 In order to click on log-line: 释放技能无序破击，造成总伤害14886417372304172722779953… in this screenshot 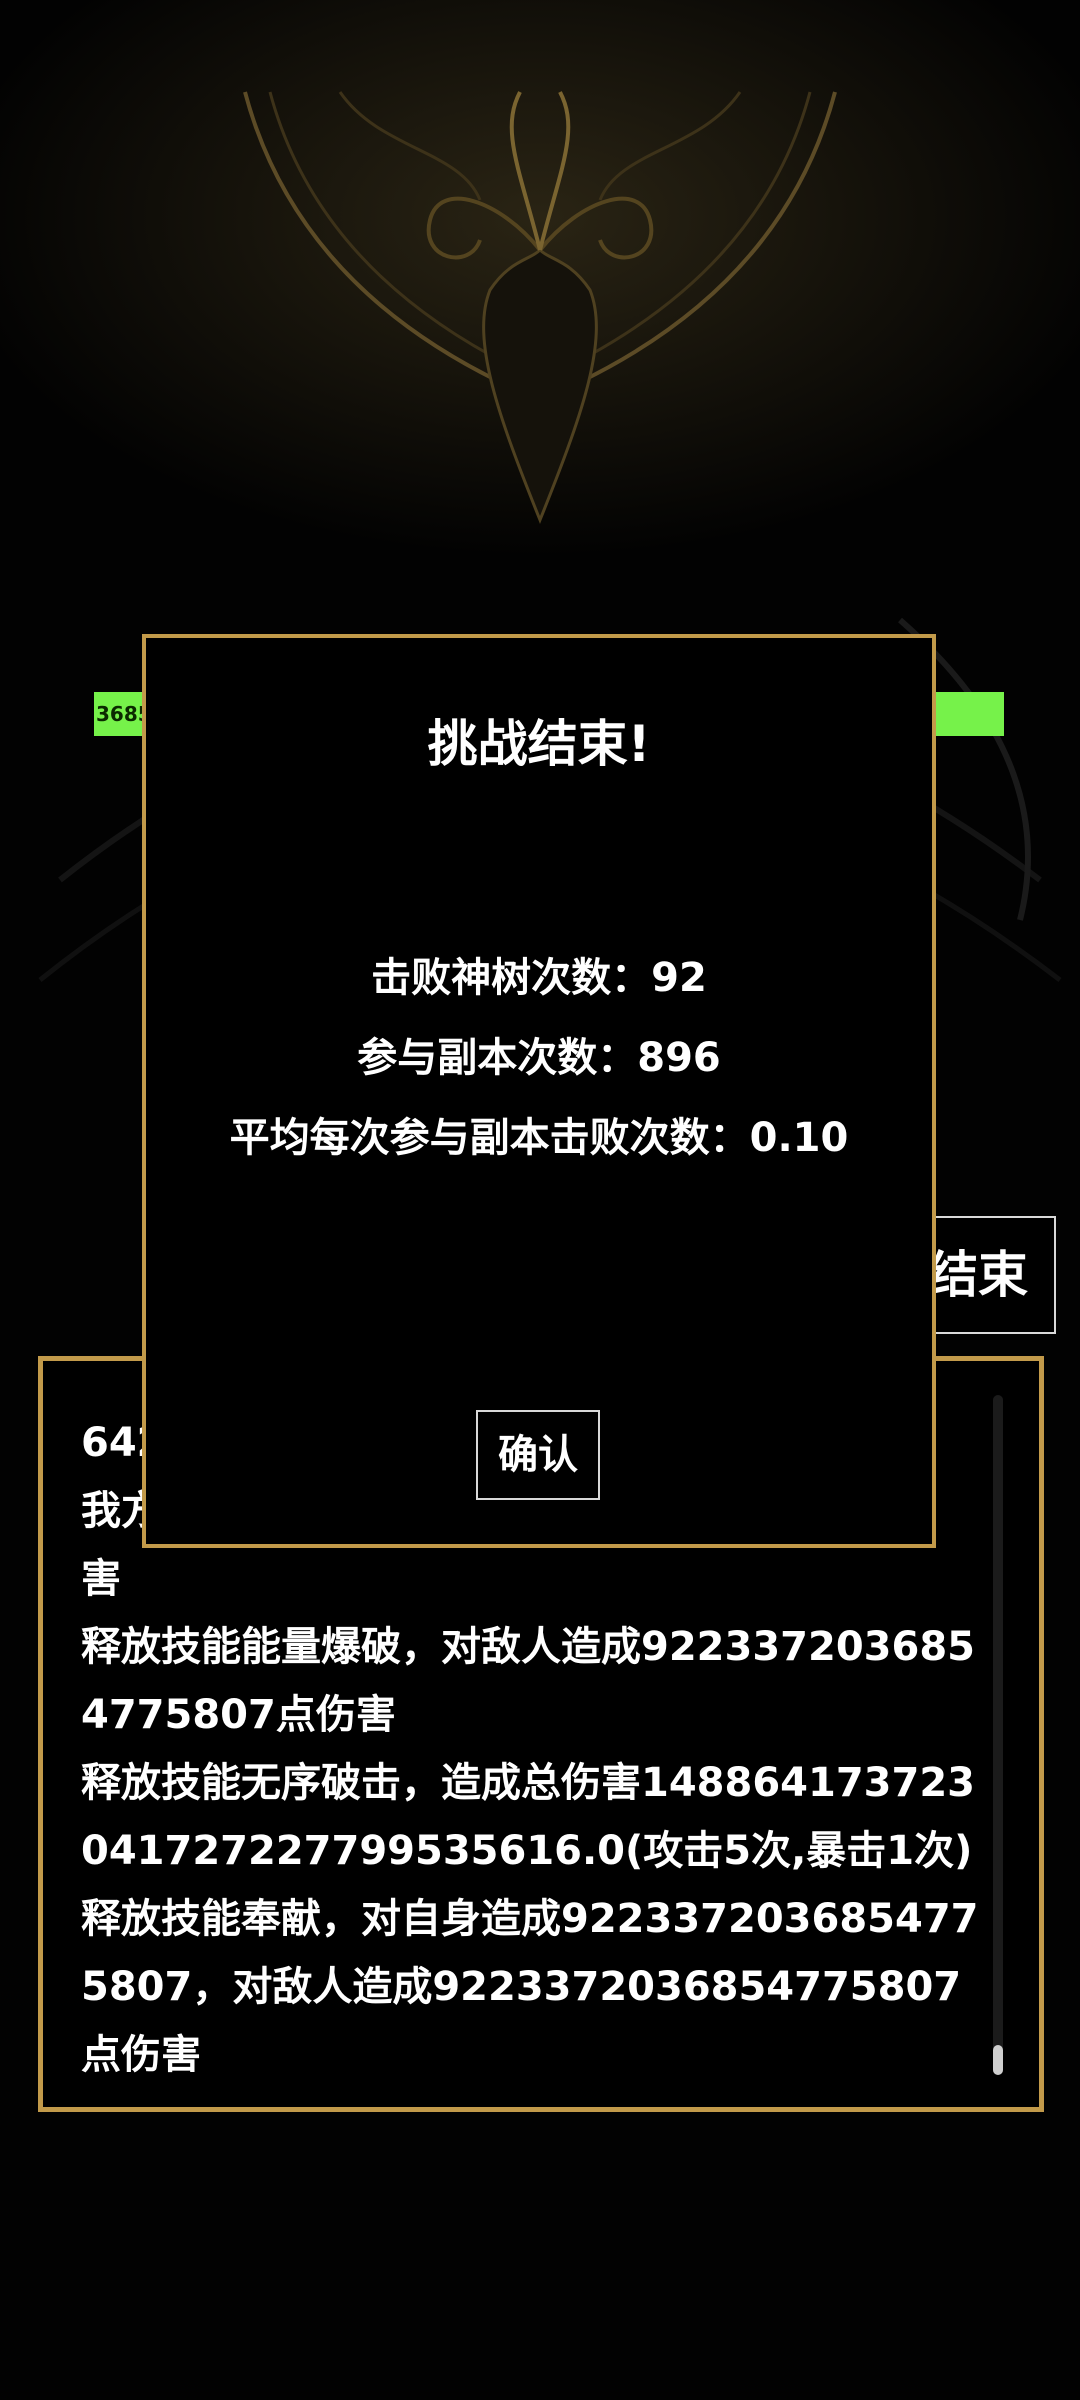, I will do `click(528, 1817)`.